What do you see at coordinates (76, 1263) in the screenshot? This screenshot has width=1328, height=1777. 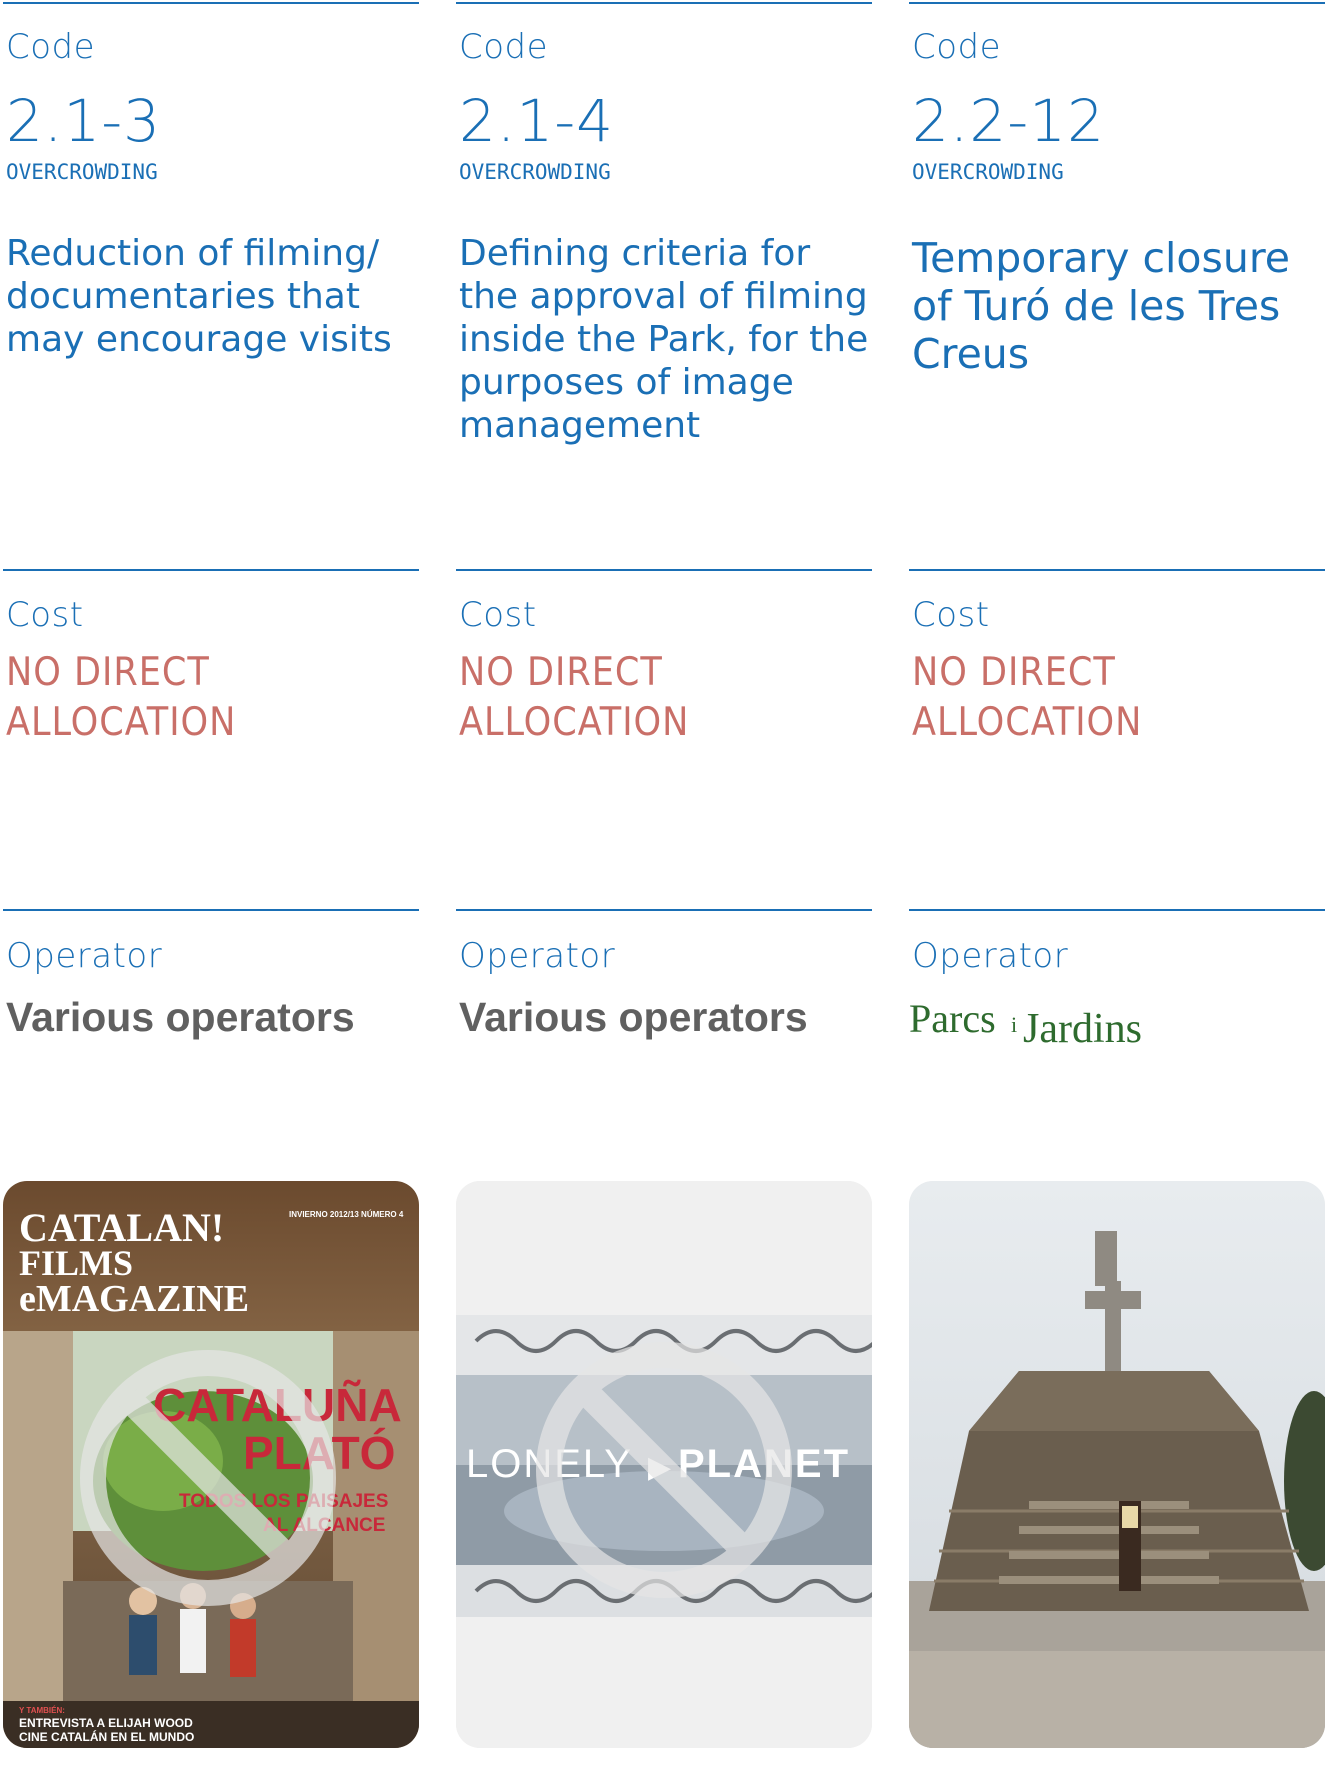 I see `masthead-line-2: FILMS` at bounding box center [76, 1263].